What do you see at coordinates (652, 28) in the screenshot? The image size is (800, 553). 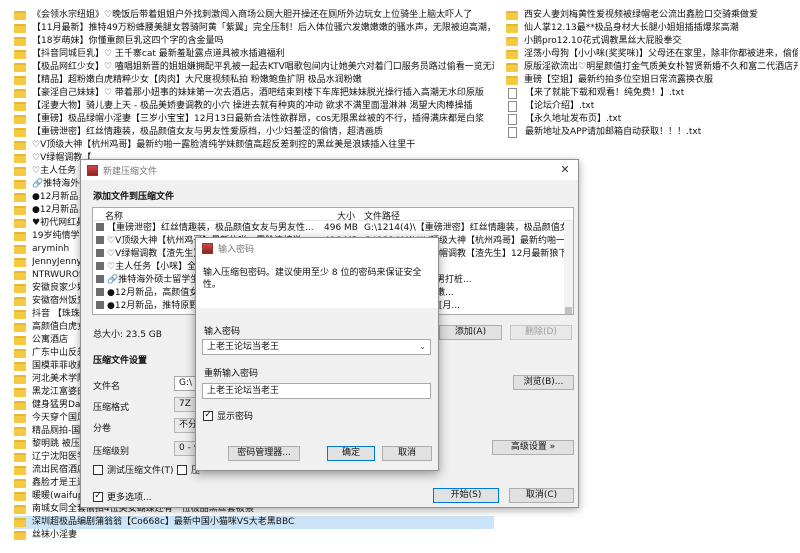 I see `folder-item: 仙人掌12.13最**极品身材大长腿小姐姐插插爆浆高潮` at bounding box center [652, 28].